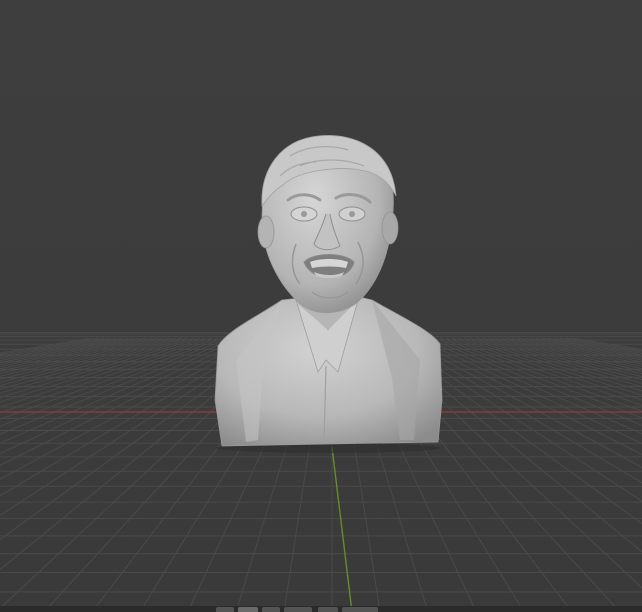 The width and height of the screenshot is (642, 612). What do you see at coordinates (352, 214) in the screenshot?
I see `bust-right-pupil` at bounding box center [352, 214].